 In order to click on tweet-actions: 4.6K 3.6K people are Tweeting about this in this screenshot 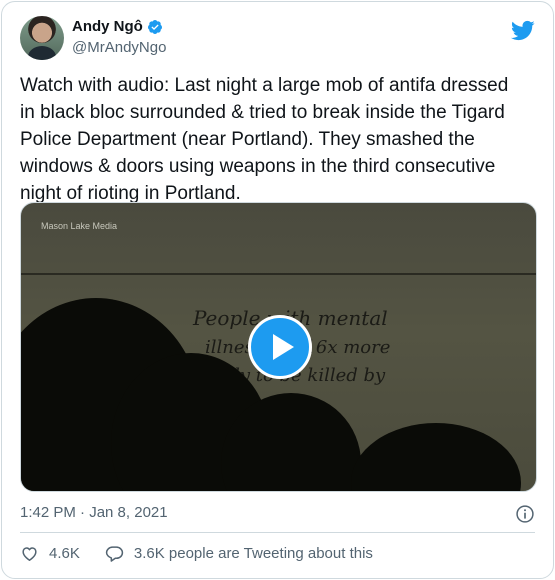, I will do `click(277, 553)`.